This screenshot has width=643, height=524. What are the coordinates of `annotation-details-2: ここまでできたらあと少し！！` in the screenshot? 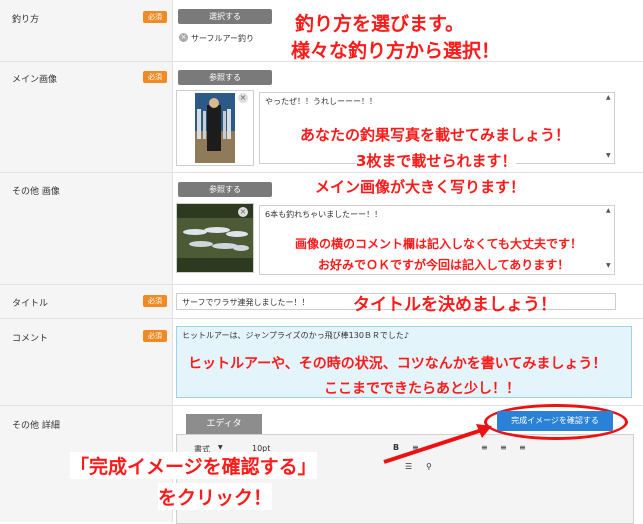 It's located at (422, 389).